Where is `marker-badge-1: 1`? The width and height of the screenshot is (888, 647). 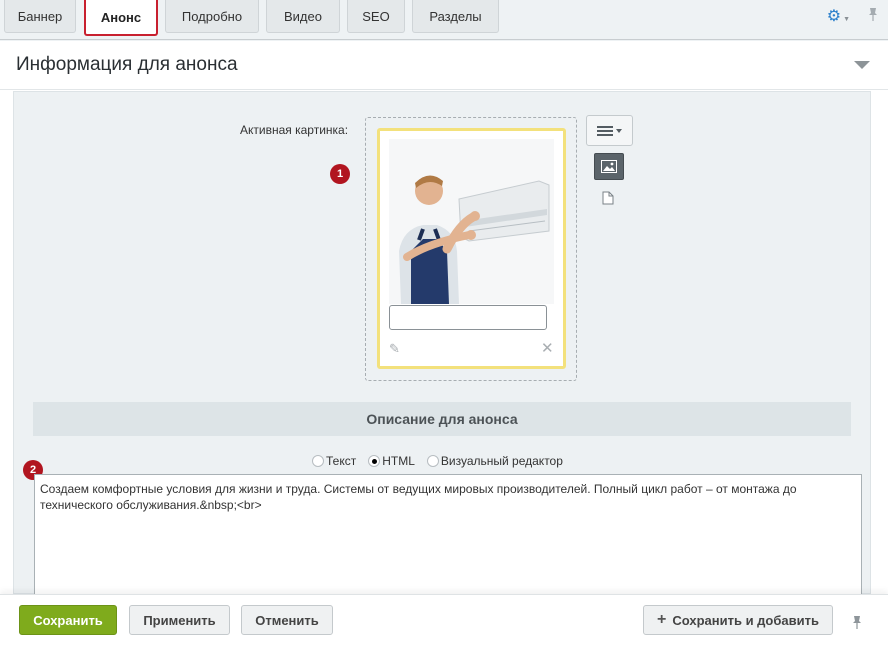 marker-badge-1: 1 is located at coordinates (340, 174).